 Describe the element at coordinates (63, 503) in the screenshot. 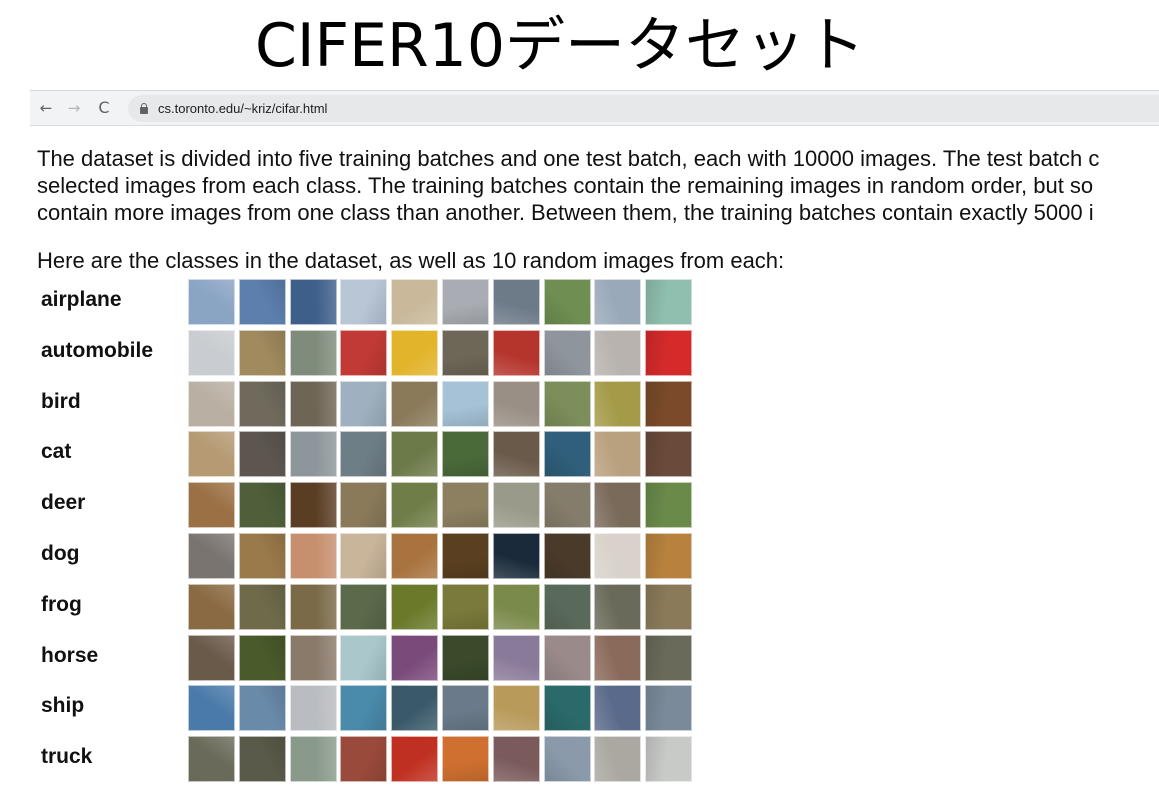

I see `class-label: deer` at that location.